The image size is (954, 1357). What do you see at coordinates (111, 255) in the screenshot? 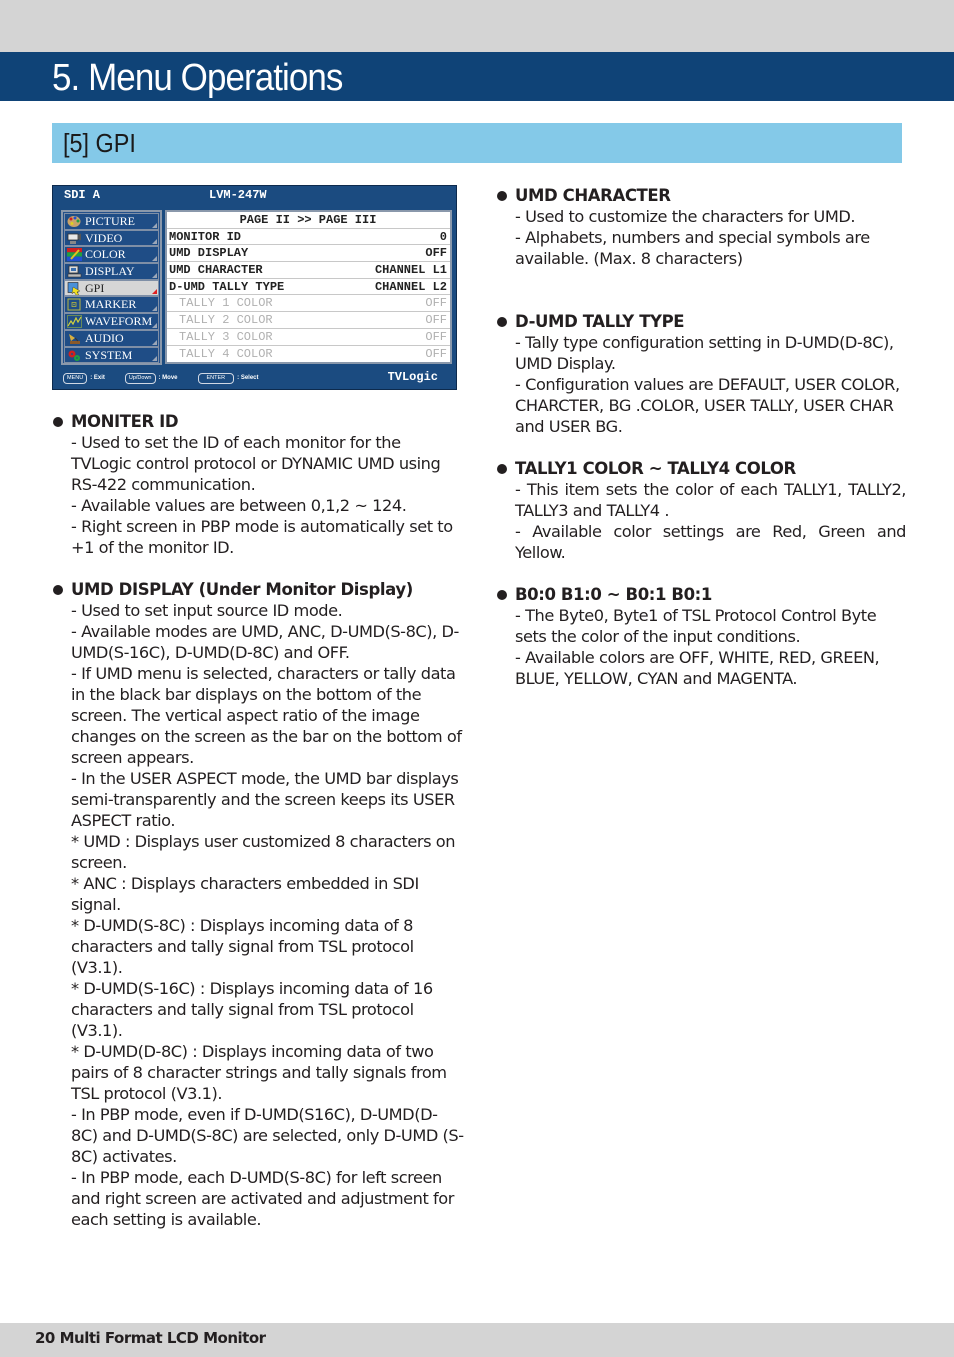
I see `osd-menu-item-color: COLOR` at bounding box center [111, 255].